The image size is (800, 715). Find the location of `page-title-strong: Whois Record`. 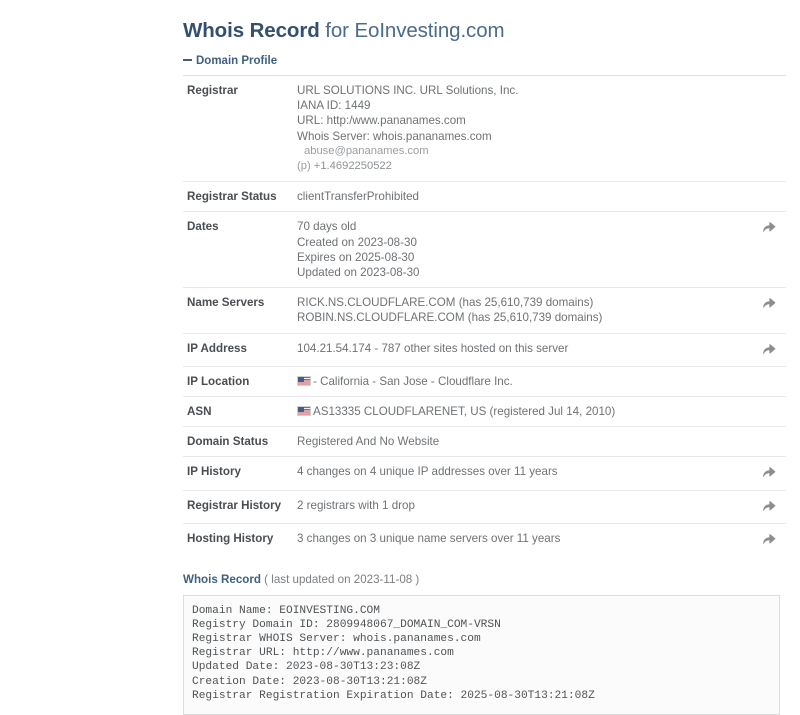

page-title-strong: Whois Record is located at coordinates (251, 30).